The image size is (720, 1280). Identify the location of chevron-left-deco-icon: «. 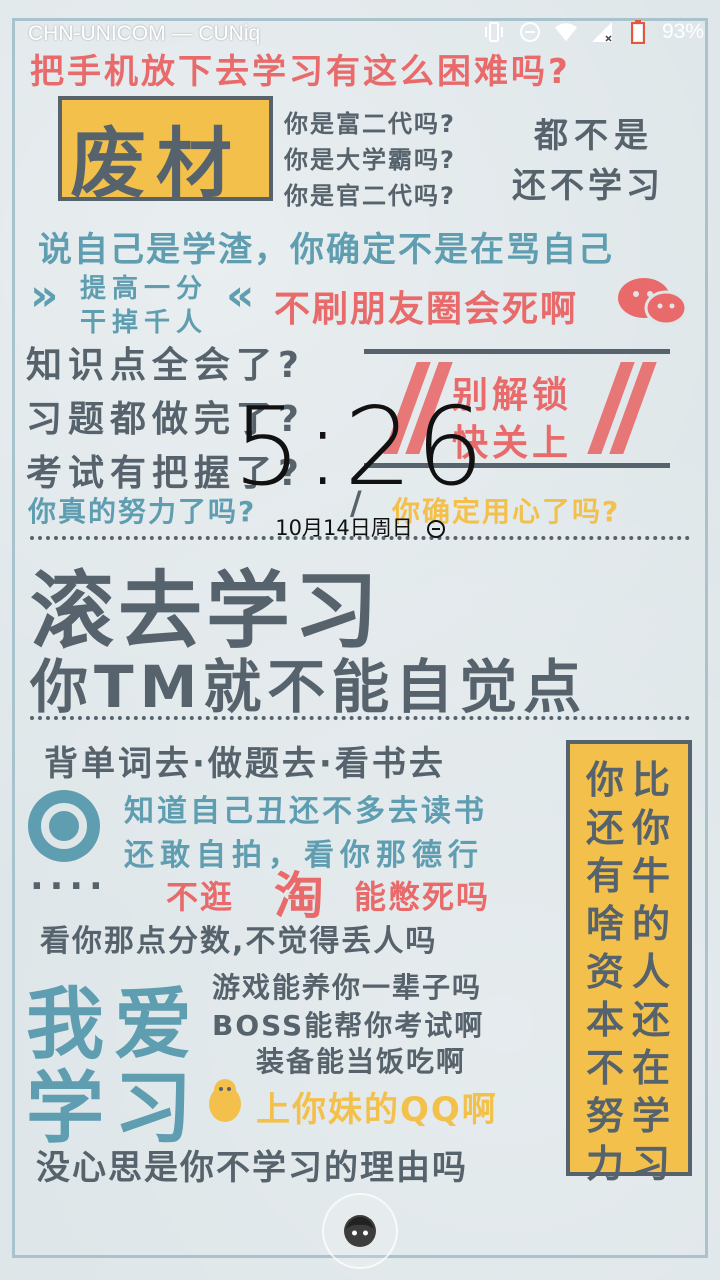
(240, 295).